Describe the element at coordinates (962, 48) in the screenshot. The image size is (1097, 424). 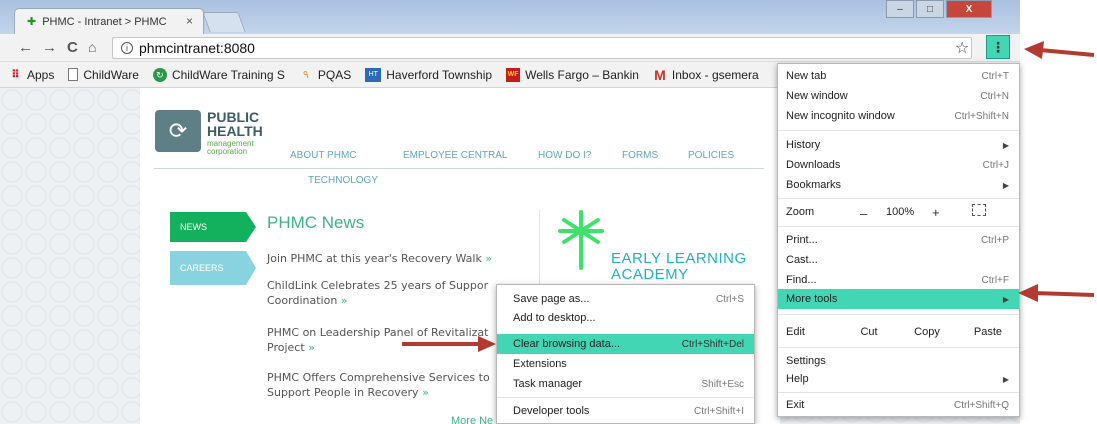
I see `bookmark-star-icon: ☆` at that location.